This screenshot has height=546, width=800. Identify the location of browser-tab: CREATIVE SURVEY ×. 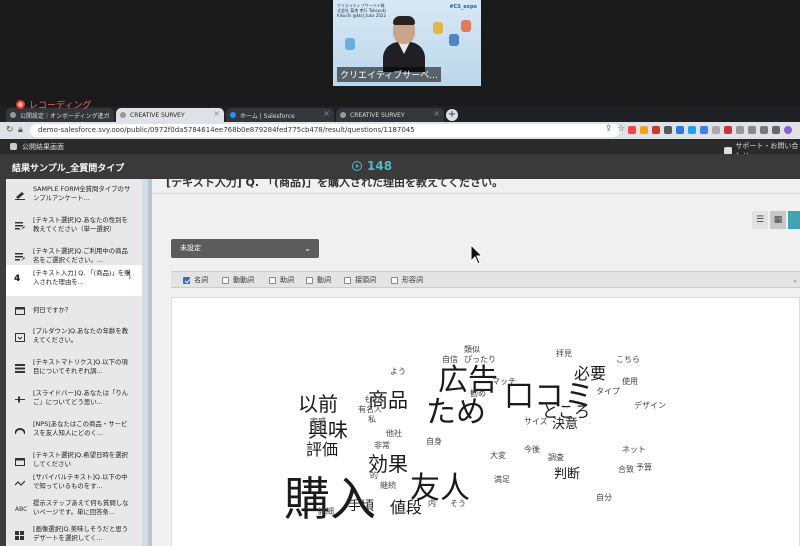
(390, 115).